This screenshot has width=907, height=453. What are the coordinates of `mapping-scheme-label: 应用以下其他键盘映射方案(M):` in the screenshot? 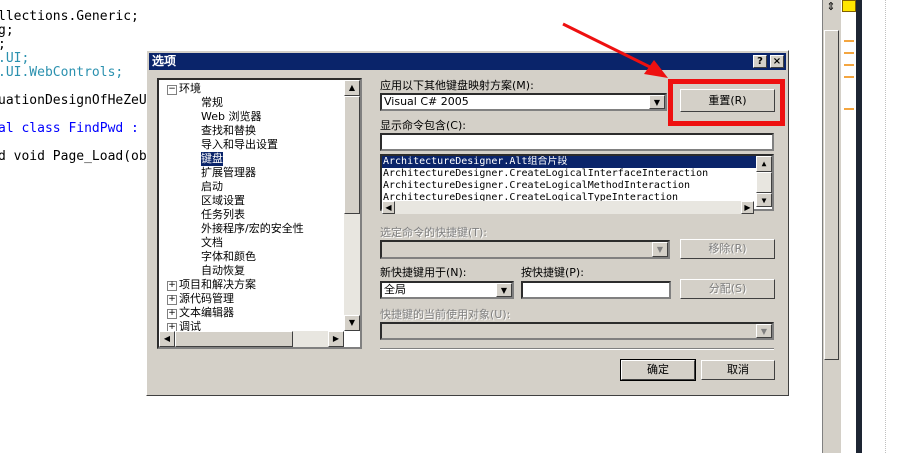 It's located at (457, 85).